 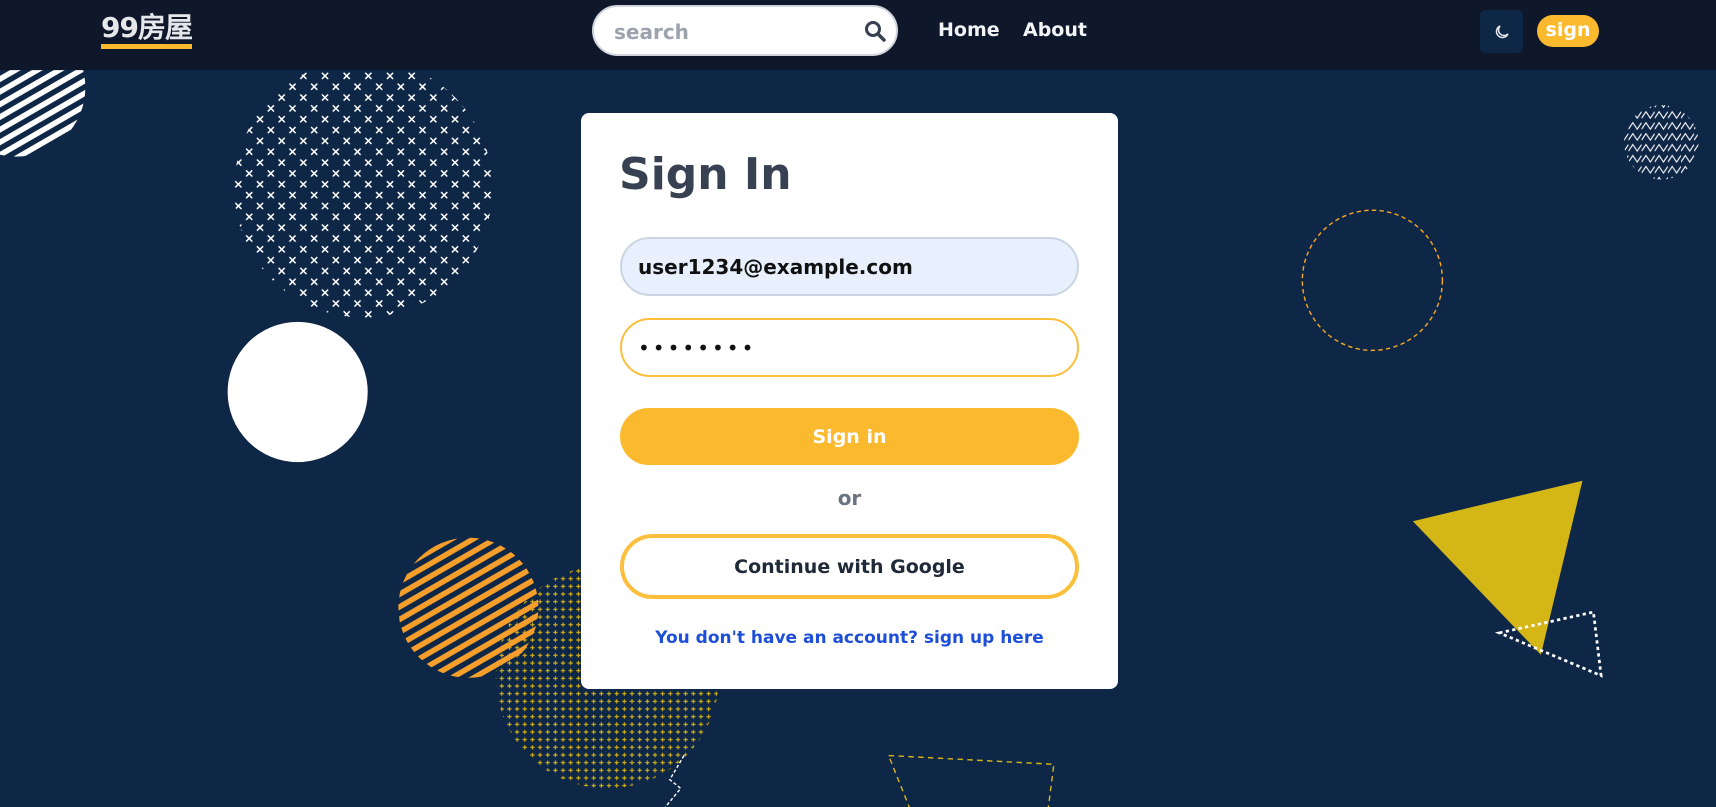 I want to click on striped-circle-orange, so click(x=468, y=607).